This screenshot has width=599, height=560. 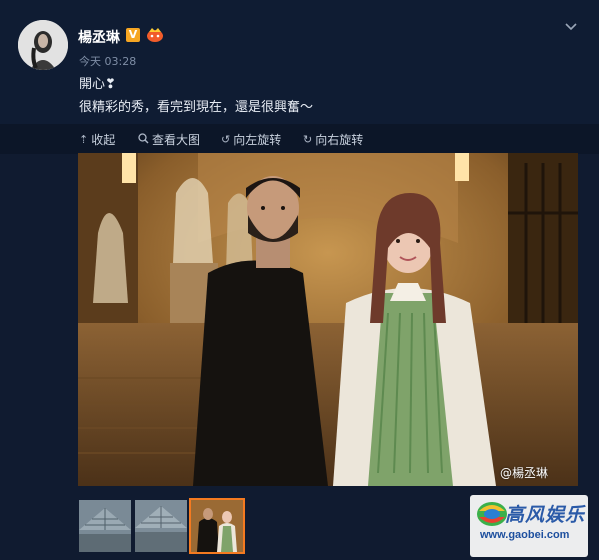 I want to click on avatar, so click(x=43, y=45).